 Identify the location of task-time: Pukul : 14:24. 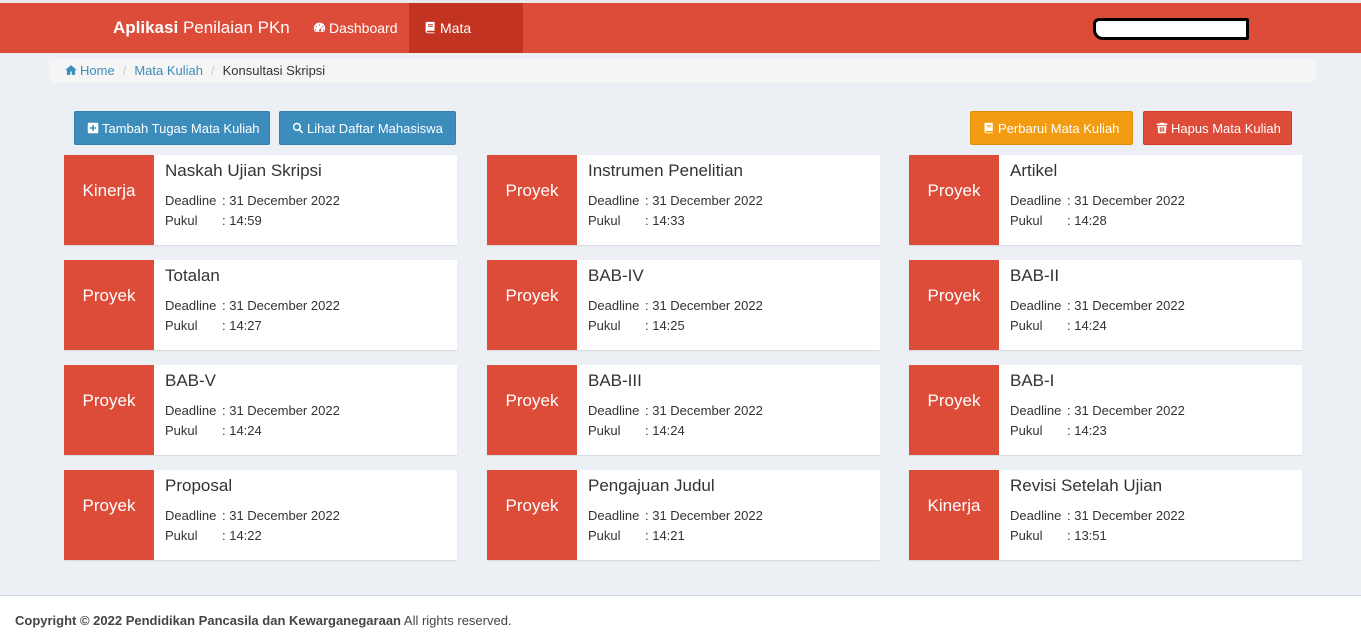
(636, 430).